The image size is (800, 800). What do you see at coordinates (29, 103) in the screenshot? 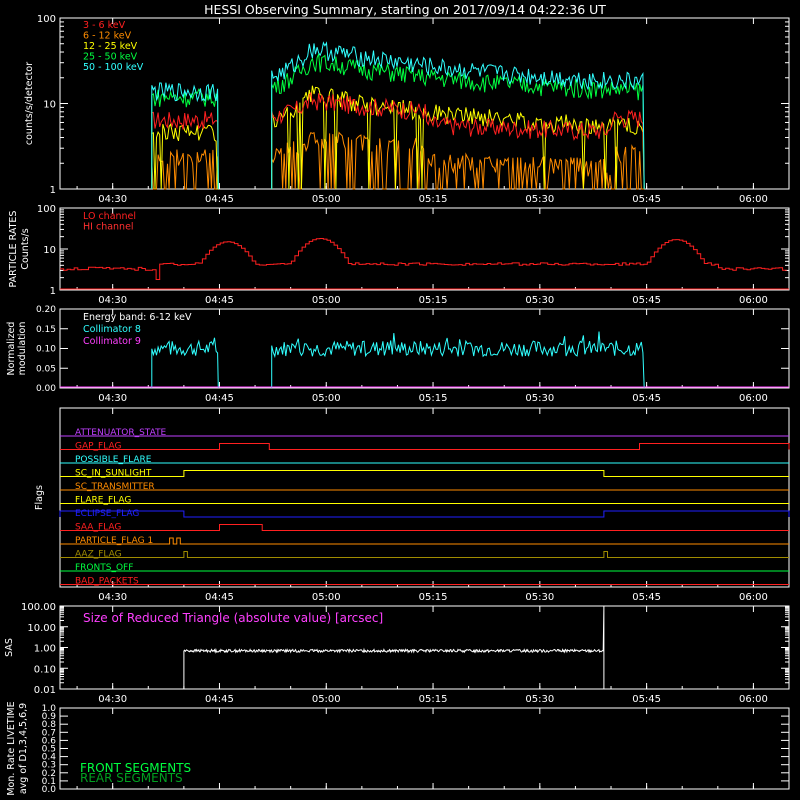
I see `y-axis-label: counts/s/detector` at bounding box center [29, 103].